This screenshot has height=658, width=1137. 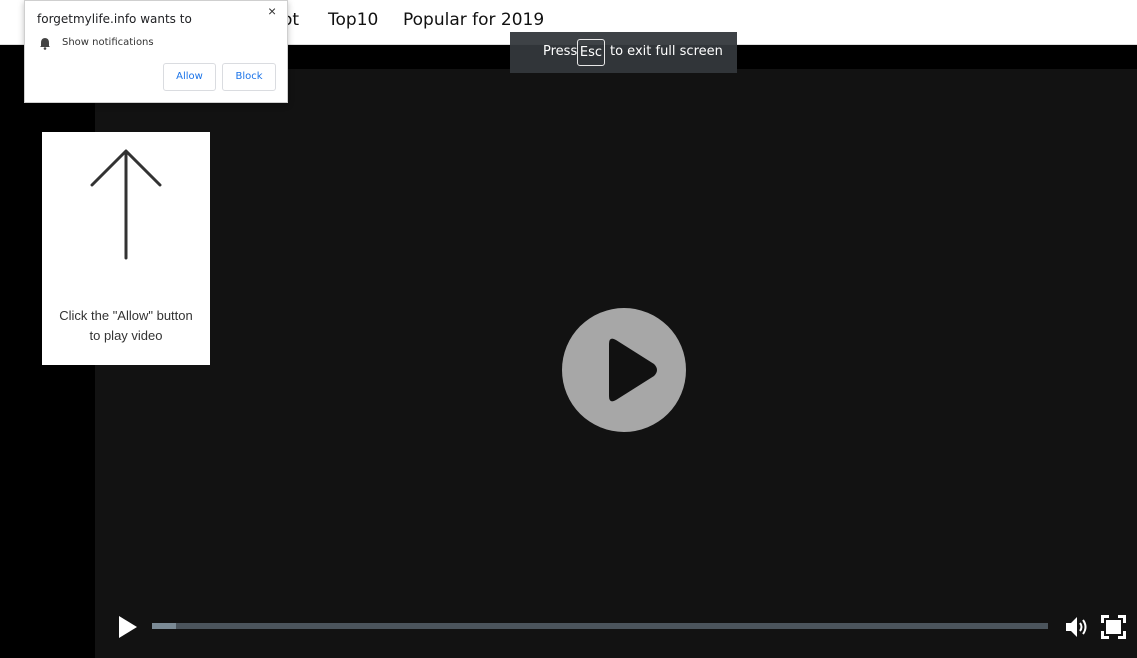 I want to click on volume-button, so click(x=1077, y=627).